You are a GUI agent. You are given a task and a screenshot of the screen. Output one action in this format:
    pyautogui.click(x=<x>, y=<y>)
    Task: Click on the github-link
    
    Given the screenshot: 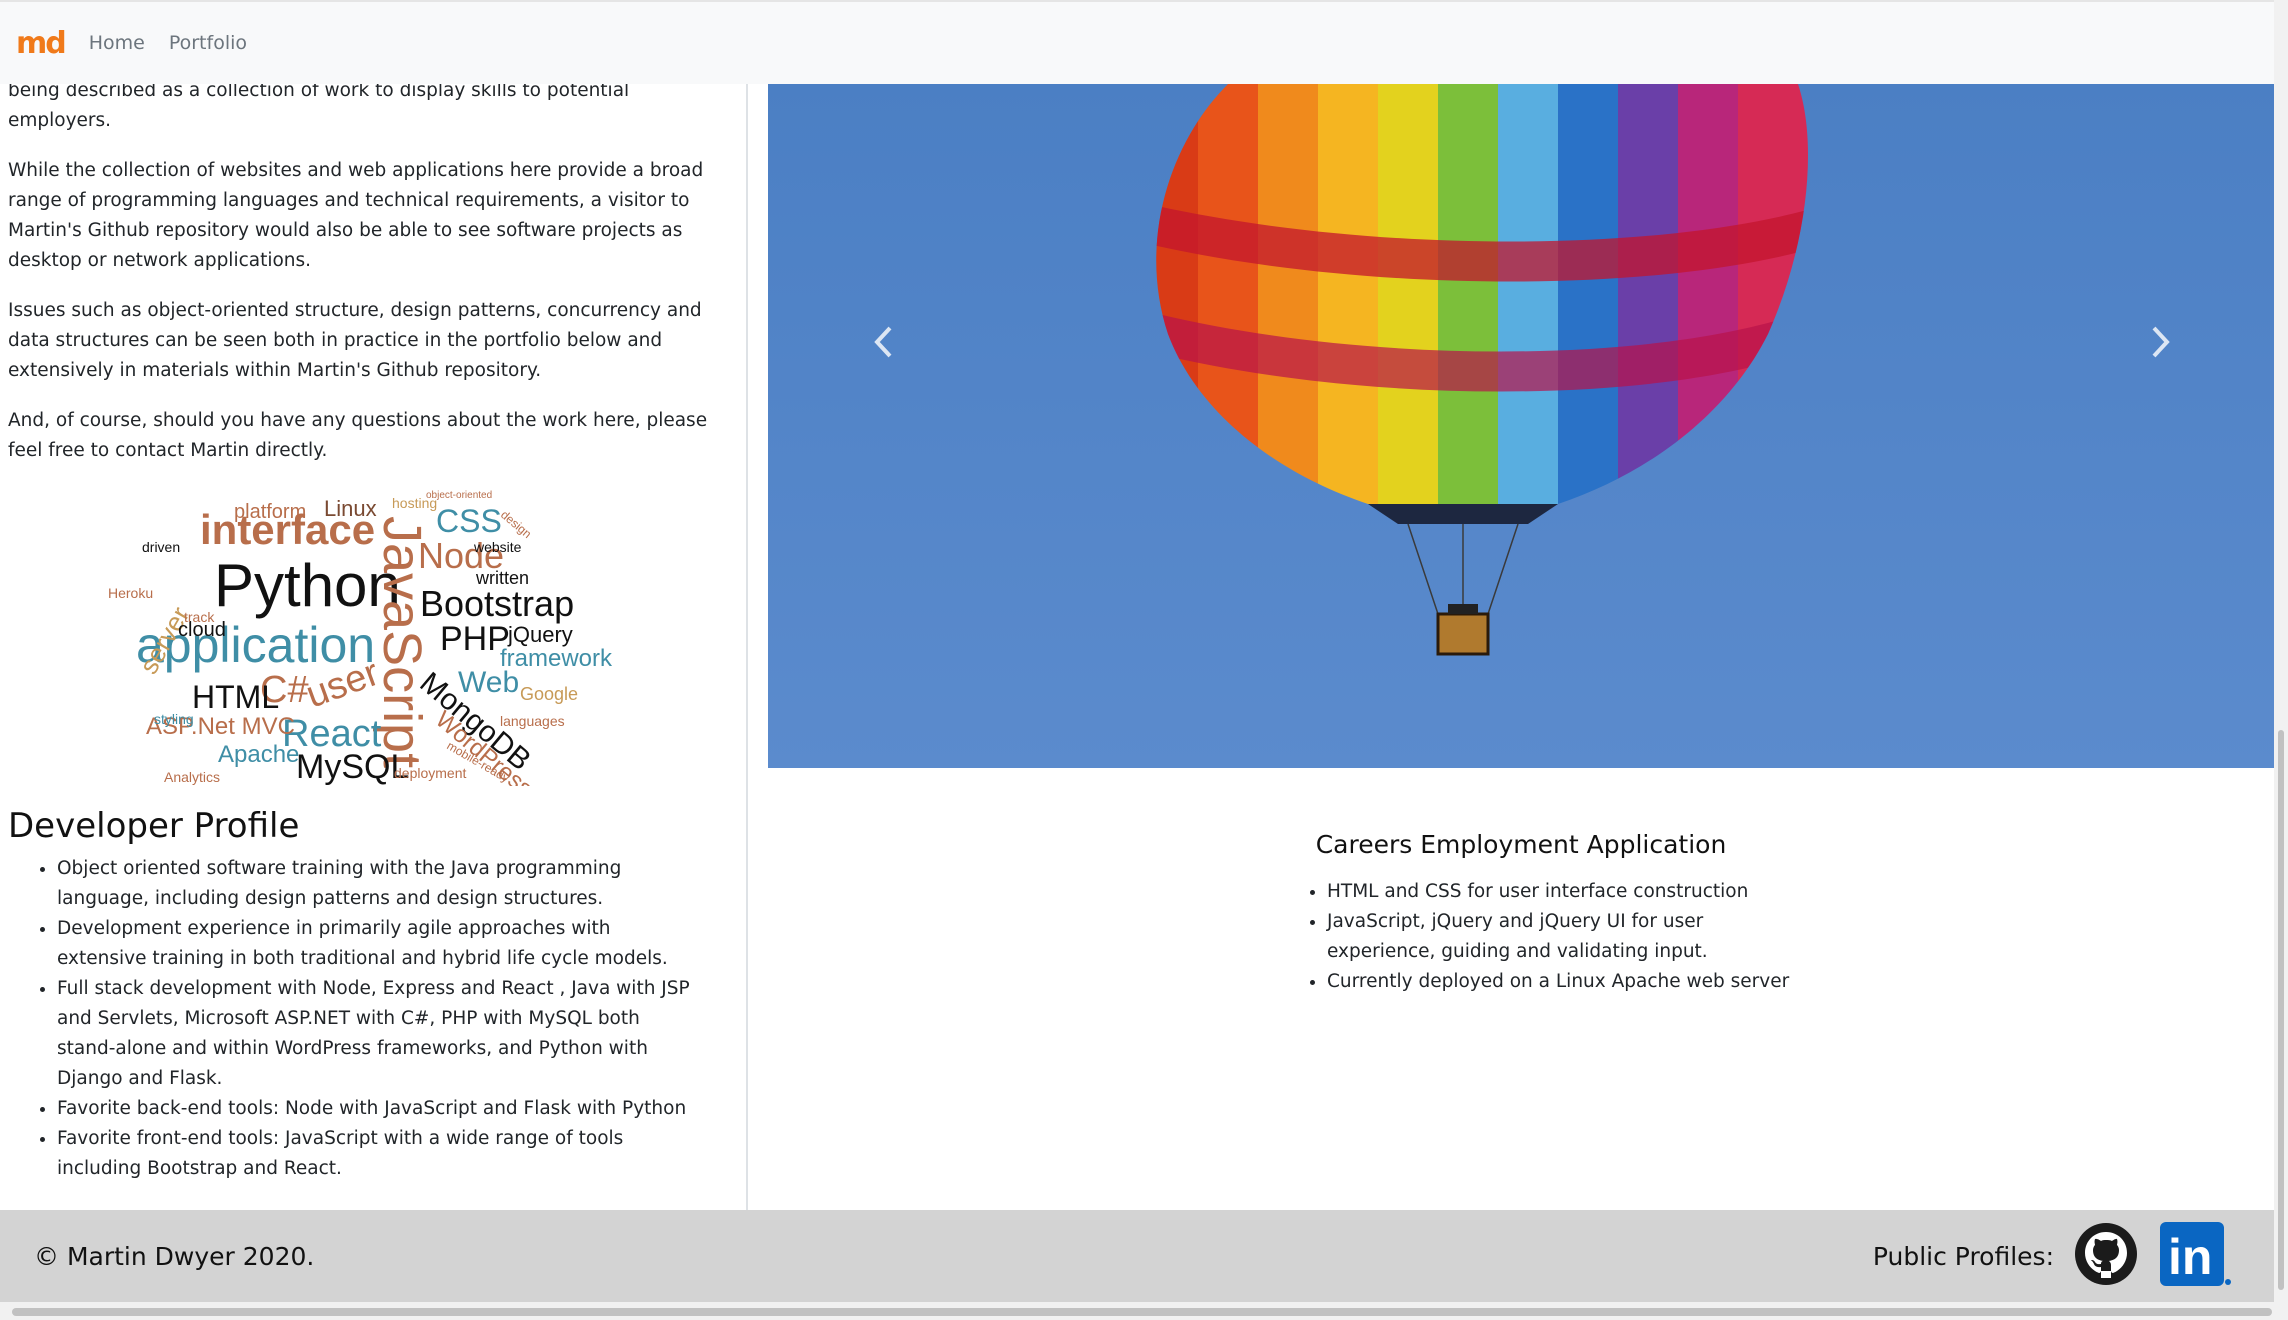 What is the action you would take?
    pyautogui.click(x=2106, y=1256)
    